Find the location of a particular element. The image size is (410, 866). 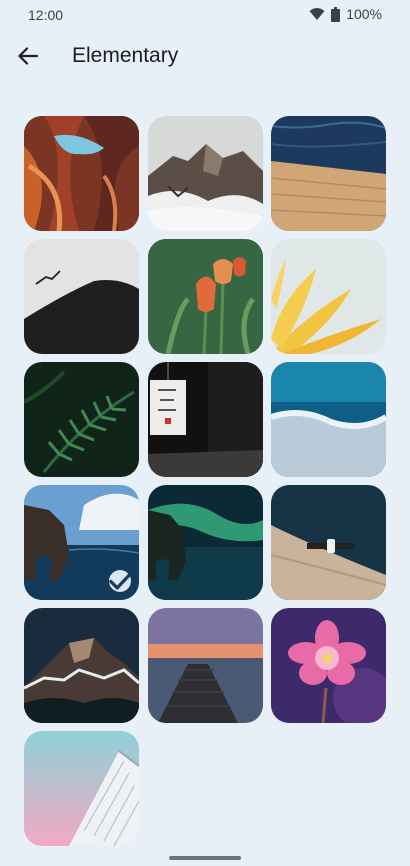

wallpaper-pier-sunset is located at coordinates (205, 665).